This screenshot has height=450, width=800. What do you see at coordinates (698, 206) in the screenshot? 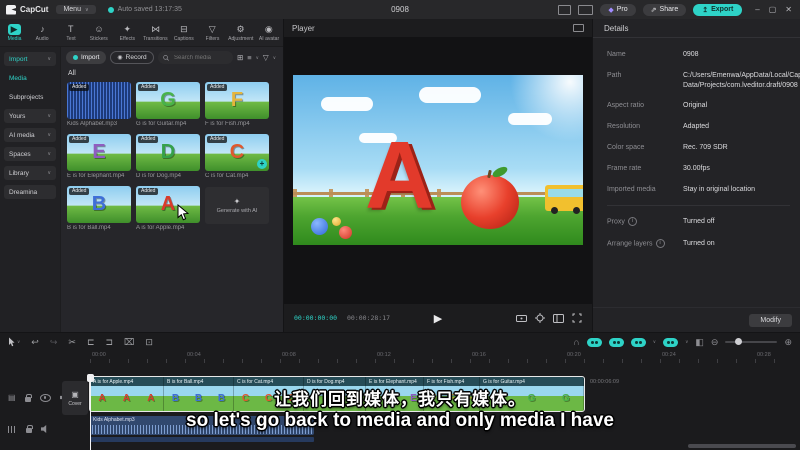
I see `divider` at bounding box center [698, 206].